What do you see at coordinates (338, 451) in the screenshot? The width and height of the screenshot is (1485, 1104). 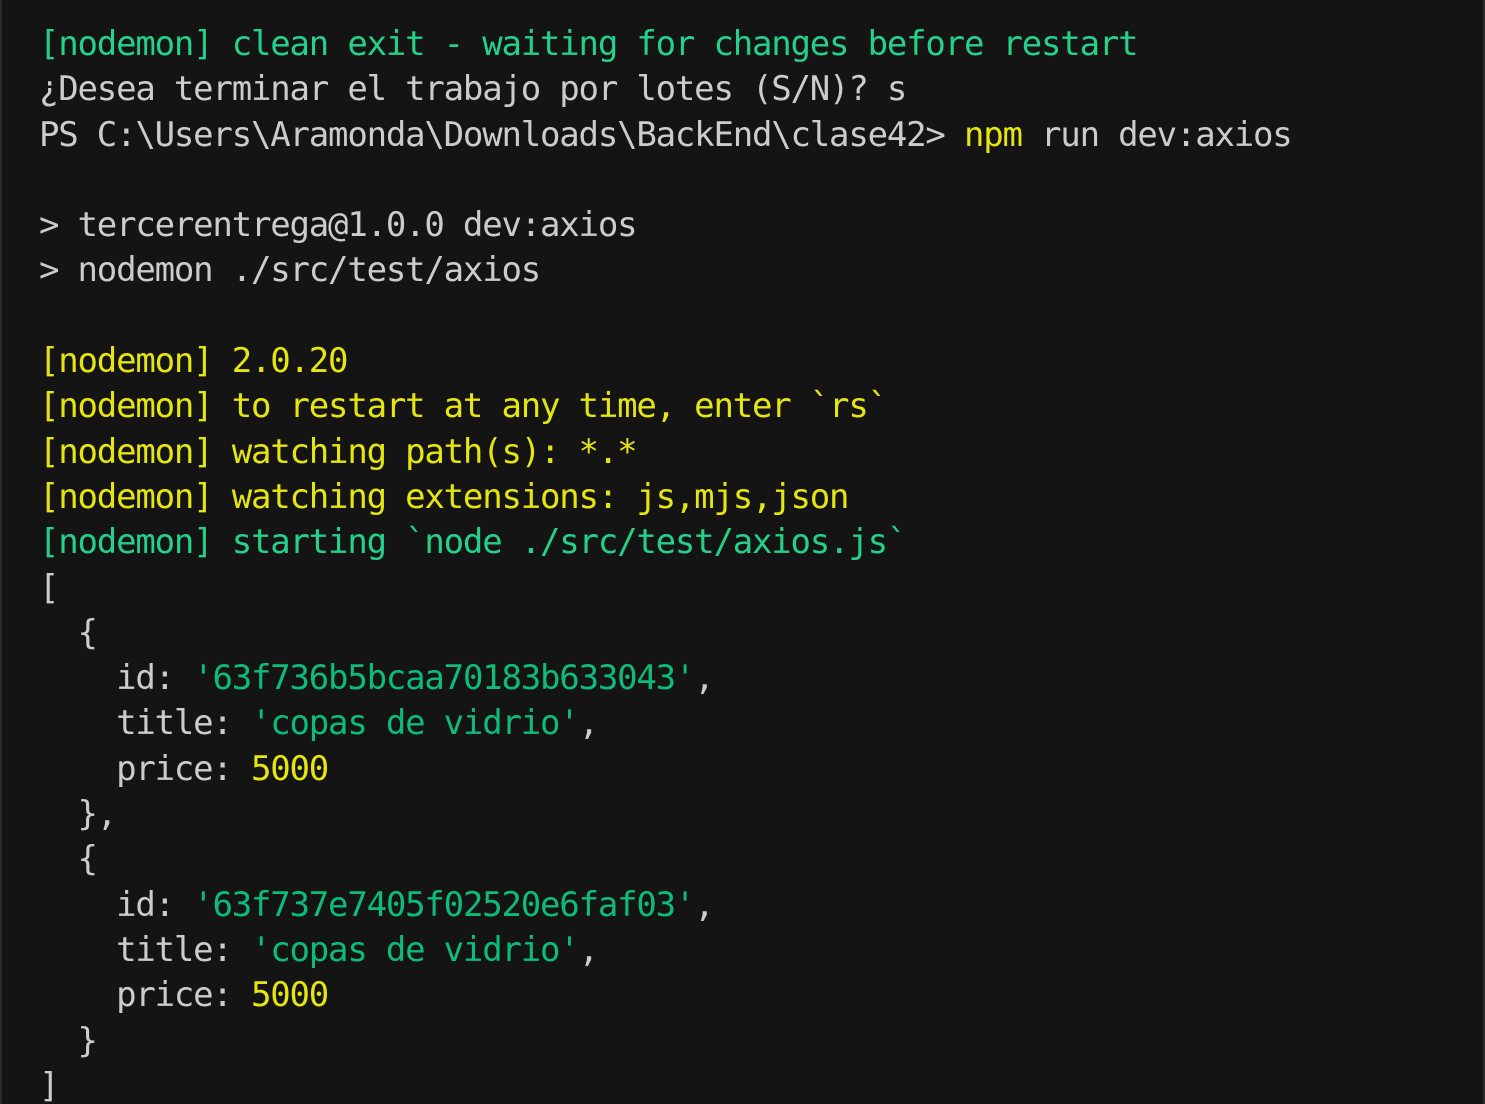 I see `terminal-text-segment: [nodemon] watching path(s): *.*` at bounding box center [338, 451].